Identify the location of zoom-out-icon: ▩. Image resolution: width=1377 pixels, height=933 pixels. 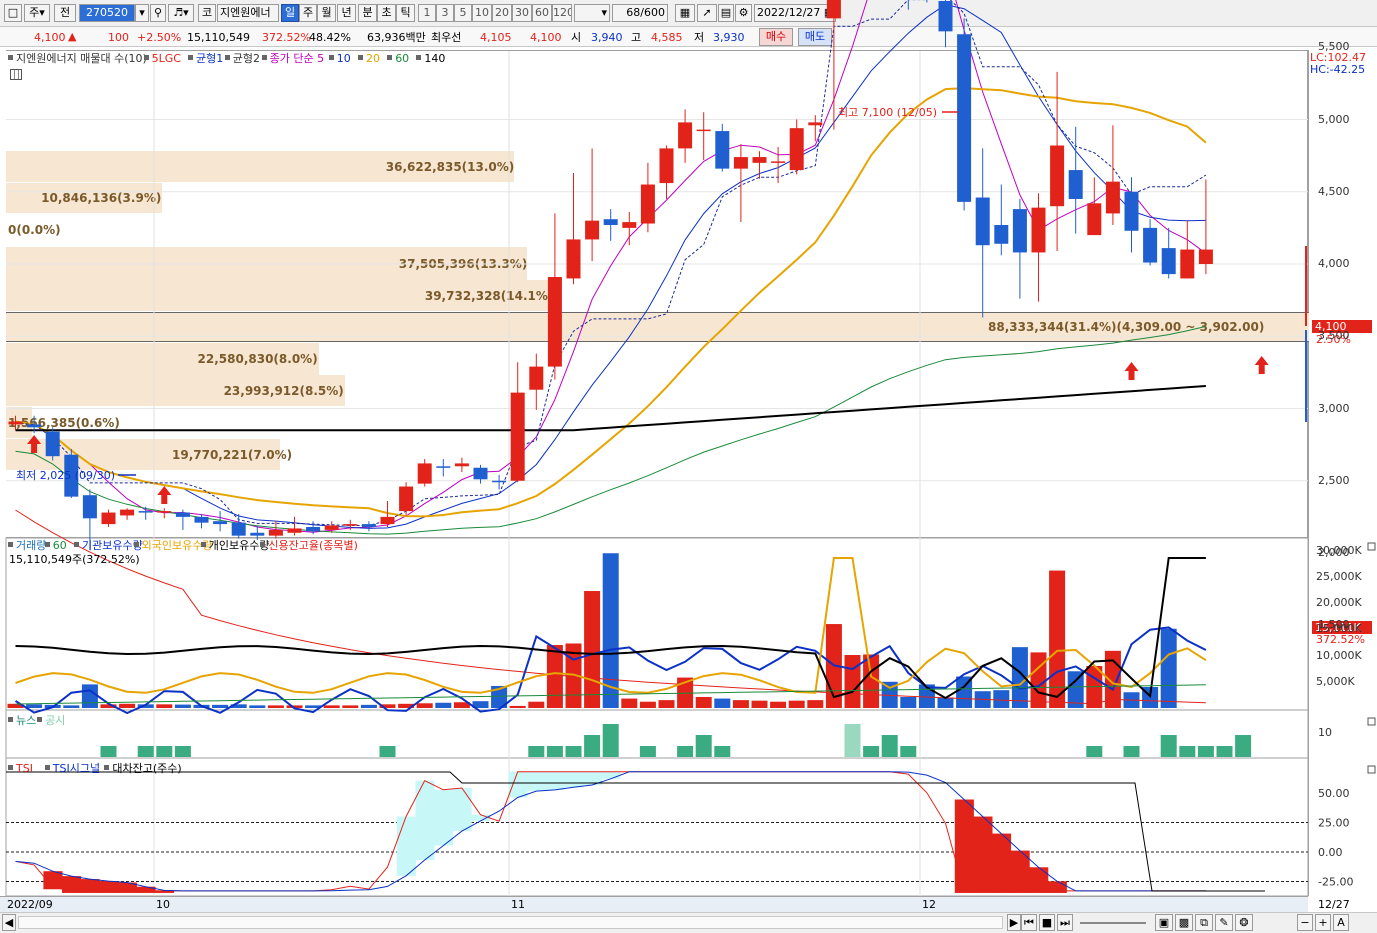
(1184, 922).